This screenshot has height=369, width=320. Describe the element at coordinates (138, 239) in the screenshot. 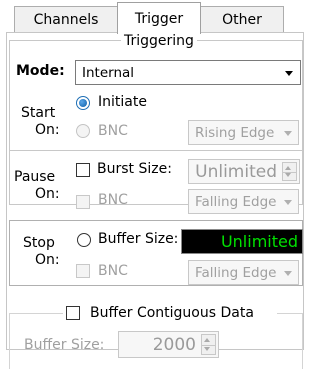

I see `stop-buffer-label: Buffer Size:` at that location.